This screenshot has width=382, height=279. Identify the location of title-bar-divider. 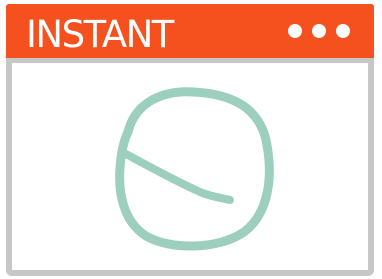
(190, 60).